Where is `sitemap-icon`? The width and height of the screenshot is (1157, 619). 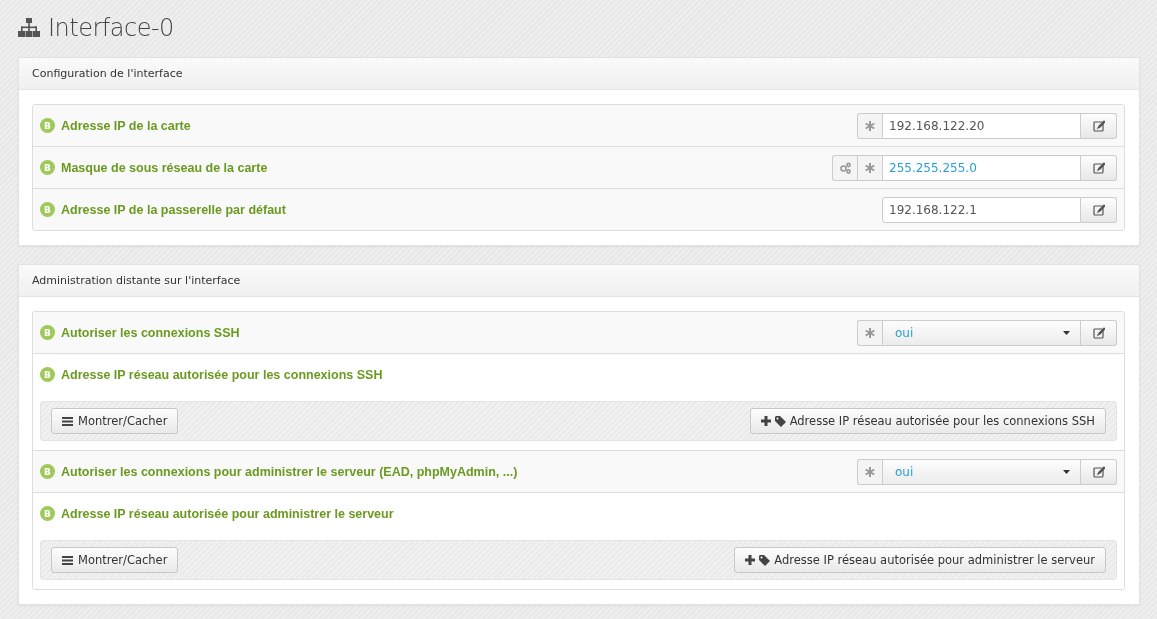 sitemap-icon is located at coordinates (29, 28).